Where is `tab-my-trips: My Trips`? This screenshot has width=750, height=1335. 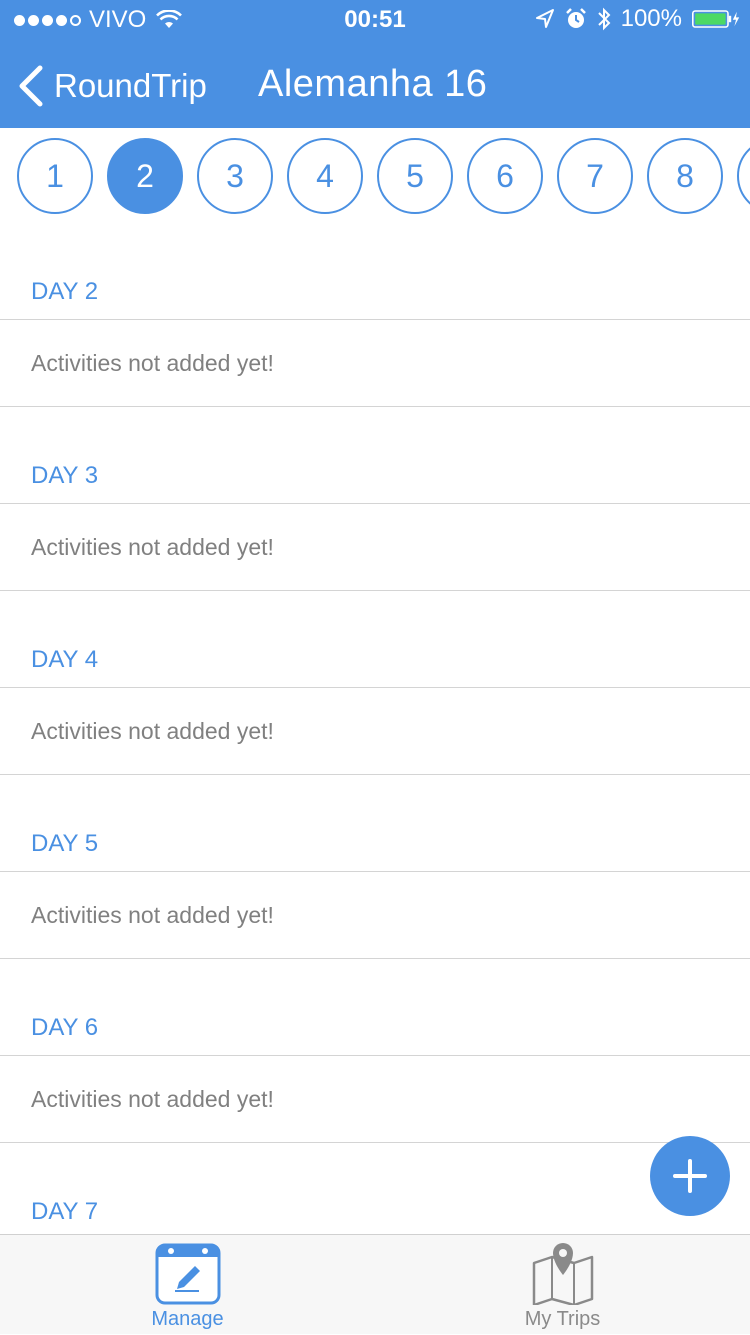 tab-my-trips: My Trips is located at coordinates (562, 1285).